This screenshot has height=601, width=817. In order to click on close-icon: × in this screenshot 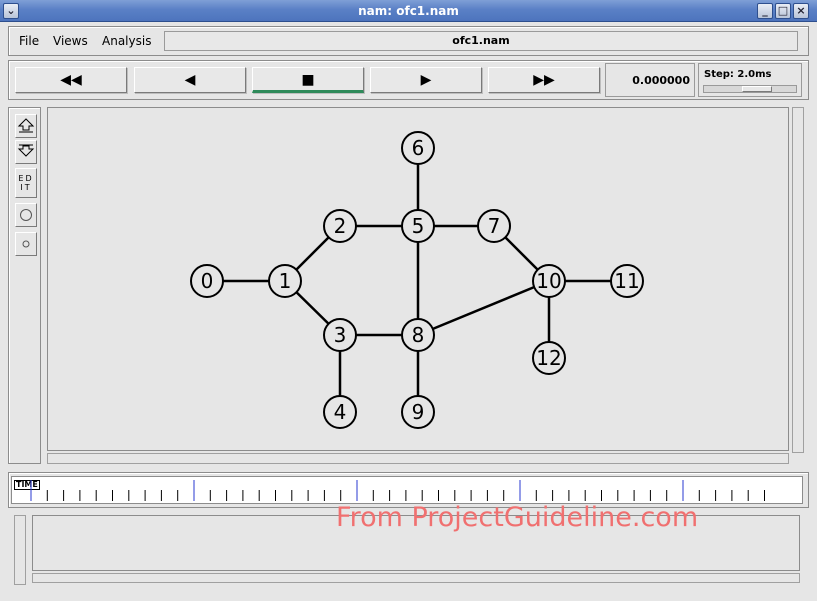, I will do `click(801, 11)`.